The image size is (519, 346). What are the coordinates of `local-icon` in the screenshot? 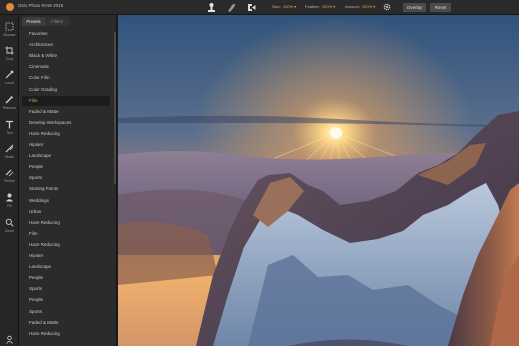 It's located at (9, 74).